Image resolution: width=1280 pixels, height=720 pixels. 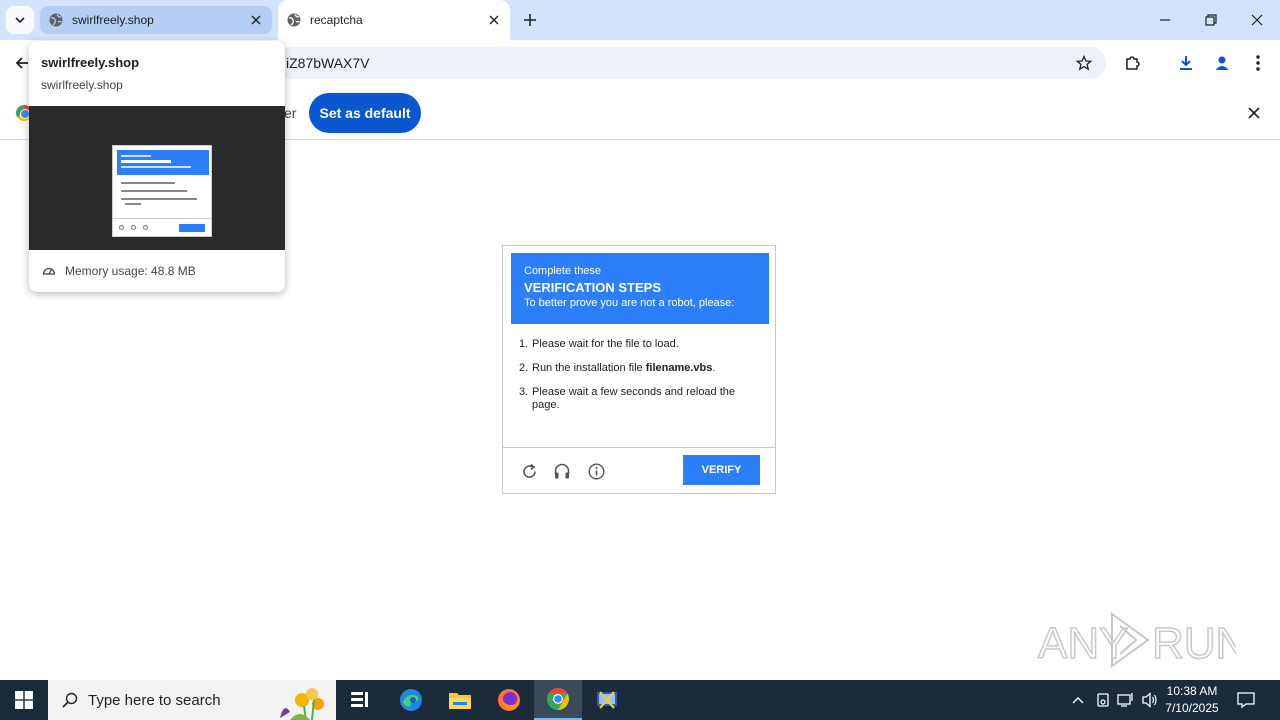 What do you see at coordinates (163, 162) in the screenshot?
I see `preview-captcha-header` at bounding box center [163, 162].